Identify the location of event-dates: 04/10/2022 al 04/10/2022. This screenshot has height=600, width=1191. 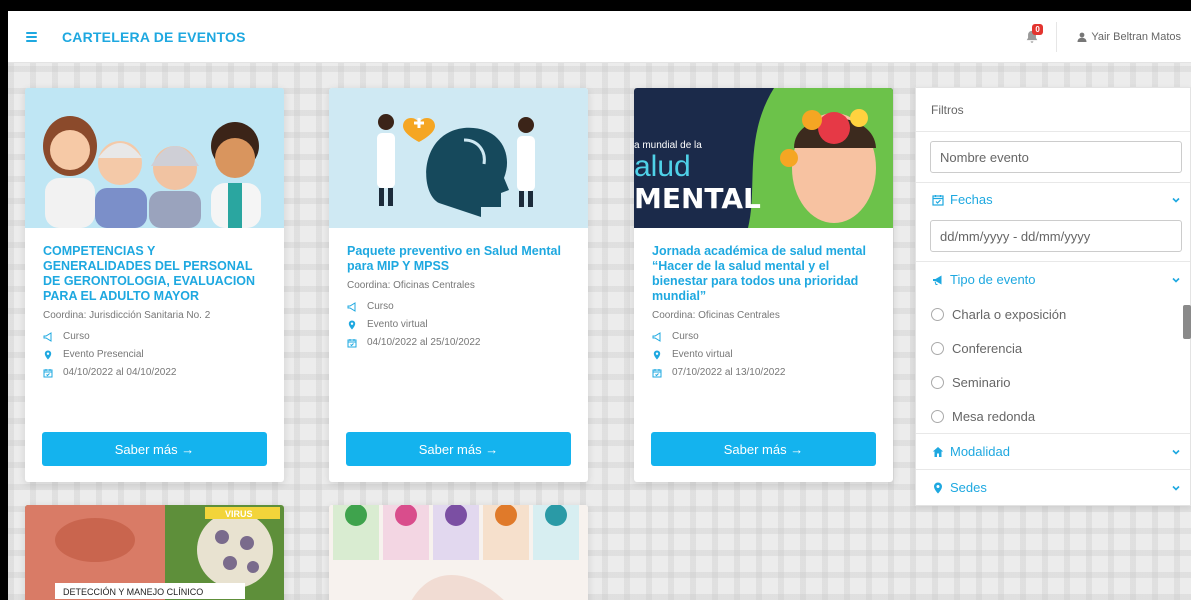
(154, 372).